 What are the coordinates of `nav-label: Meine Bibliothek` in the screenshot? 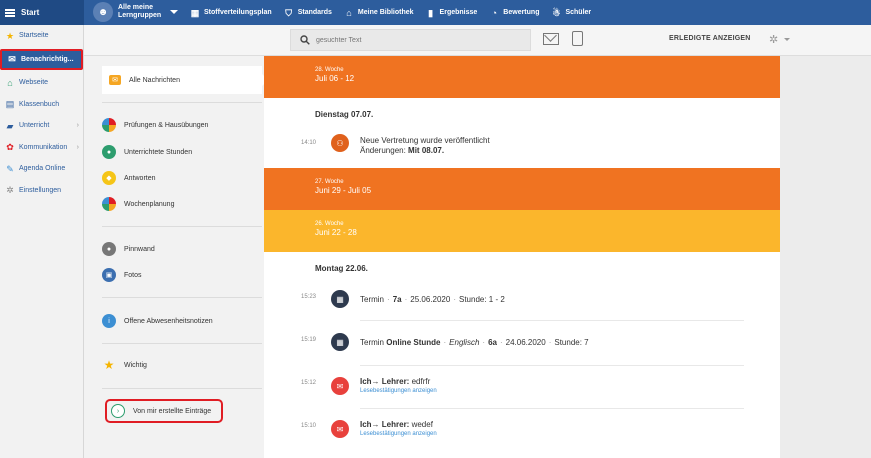 It's located at (385, 12).